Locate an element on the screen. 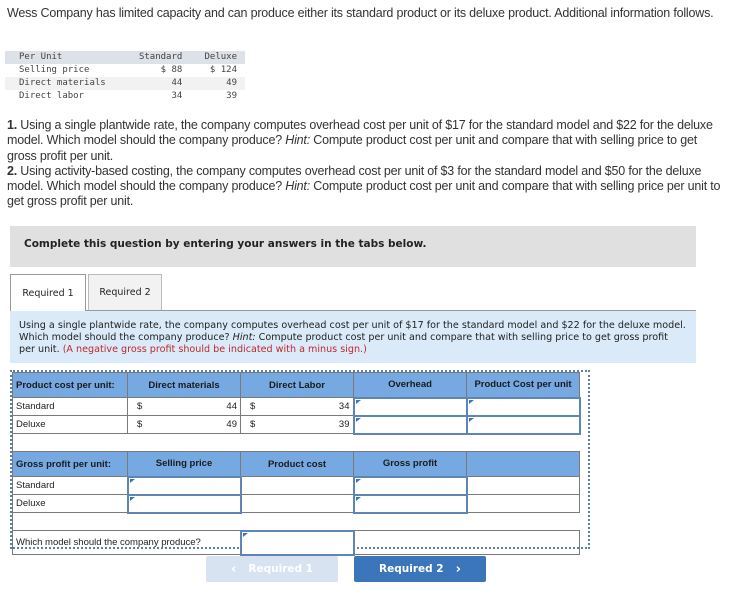 The width and height of the screenshot is (732, 595). model-choice-input is located at coordinates (297, 542).